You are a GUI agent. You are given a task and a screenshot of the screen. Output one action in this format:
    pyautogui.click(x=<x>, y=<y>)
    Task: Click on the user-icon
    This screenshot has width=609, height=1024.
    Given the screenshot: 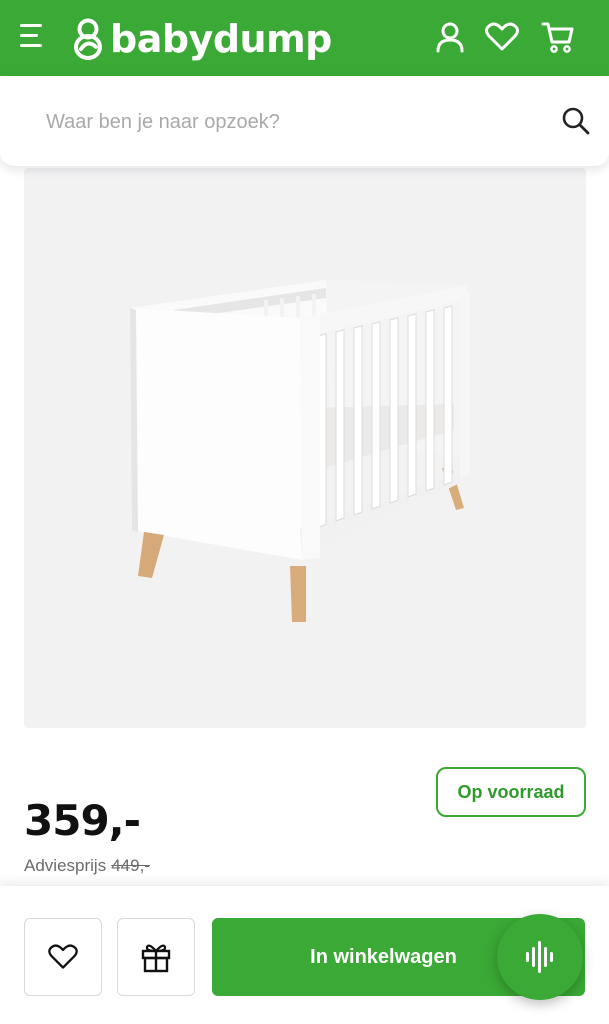 What is the action you would take?
    pyautogui.click(x=450, y=37)
    